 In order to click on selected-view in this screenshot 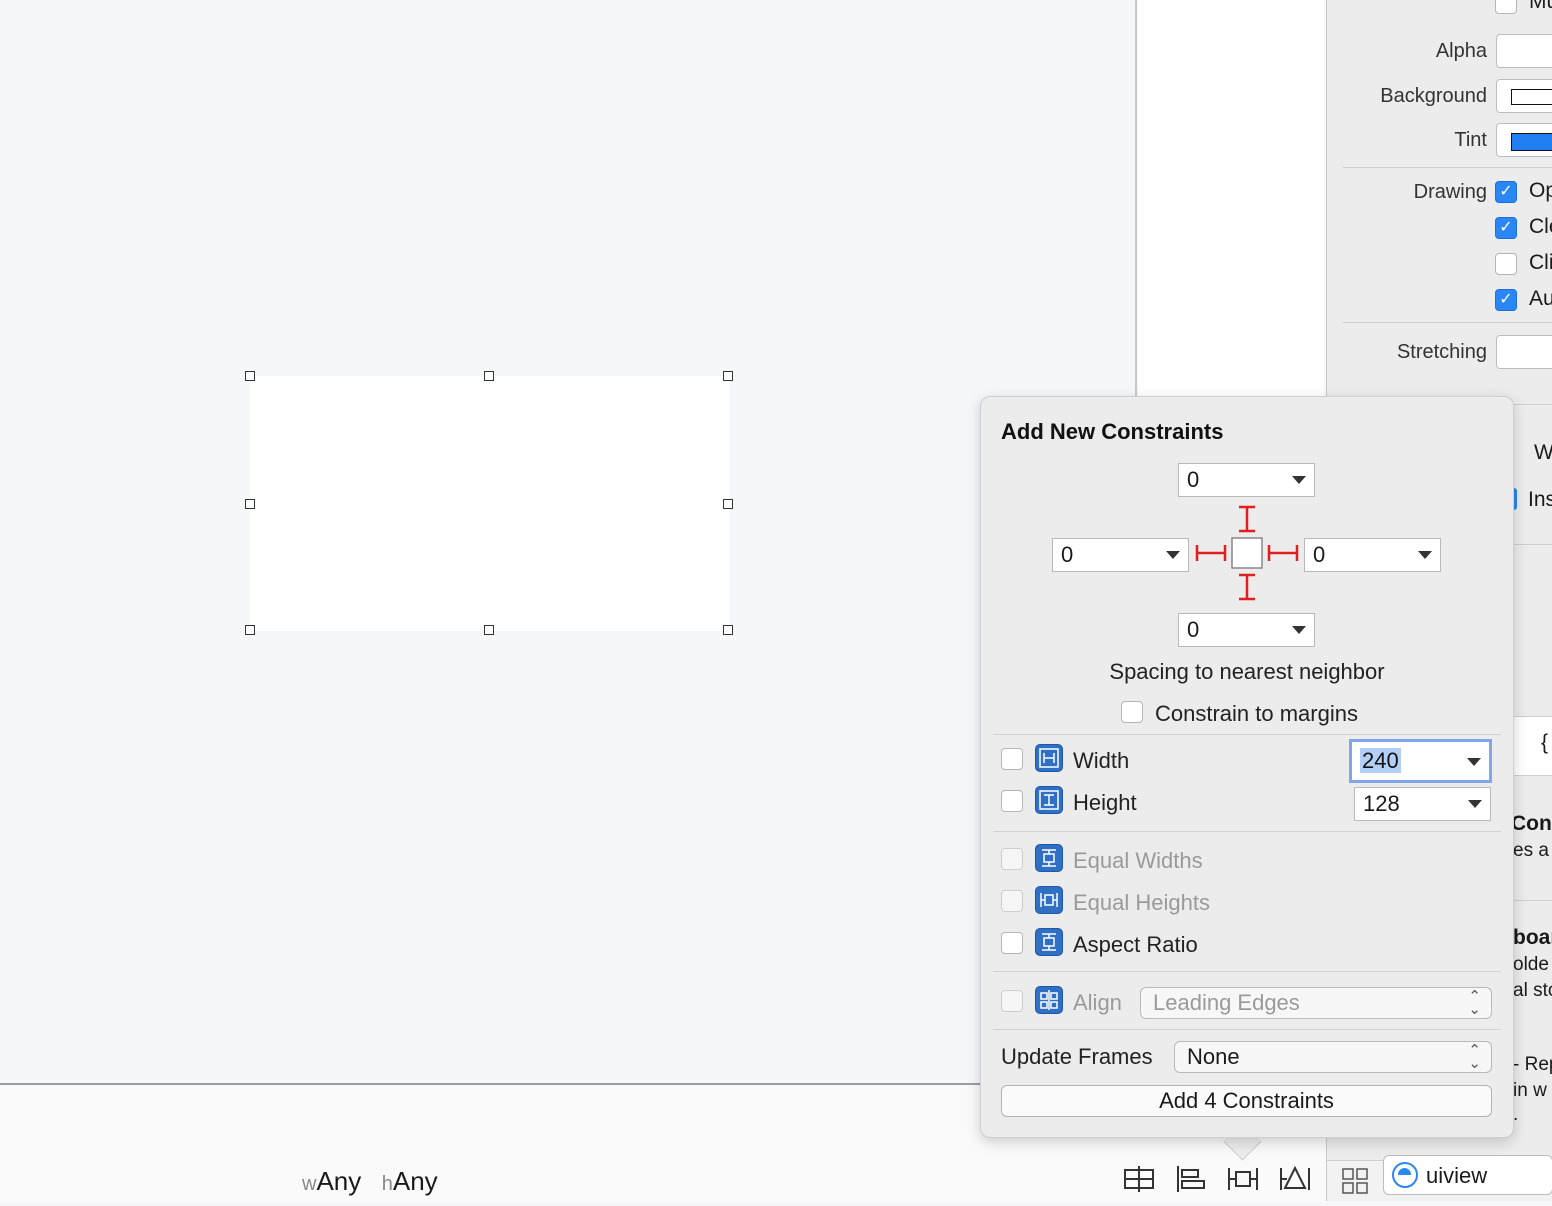, I will do `click(489, 503)`.